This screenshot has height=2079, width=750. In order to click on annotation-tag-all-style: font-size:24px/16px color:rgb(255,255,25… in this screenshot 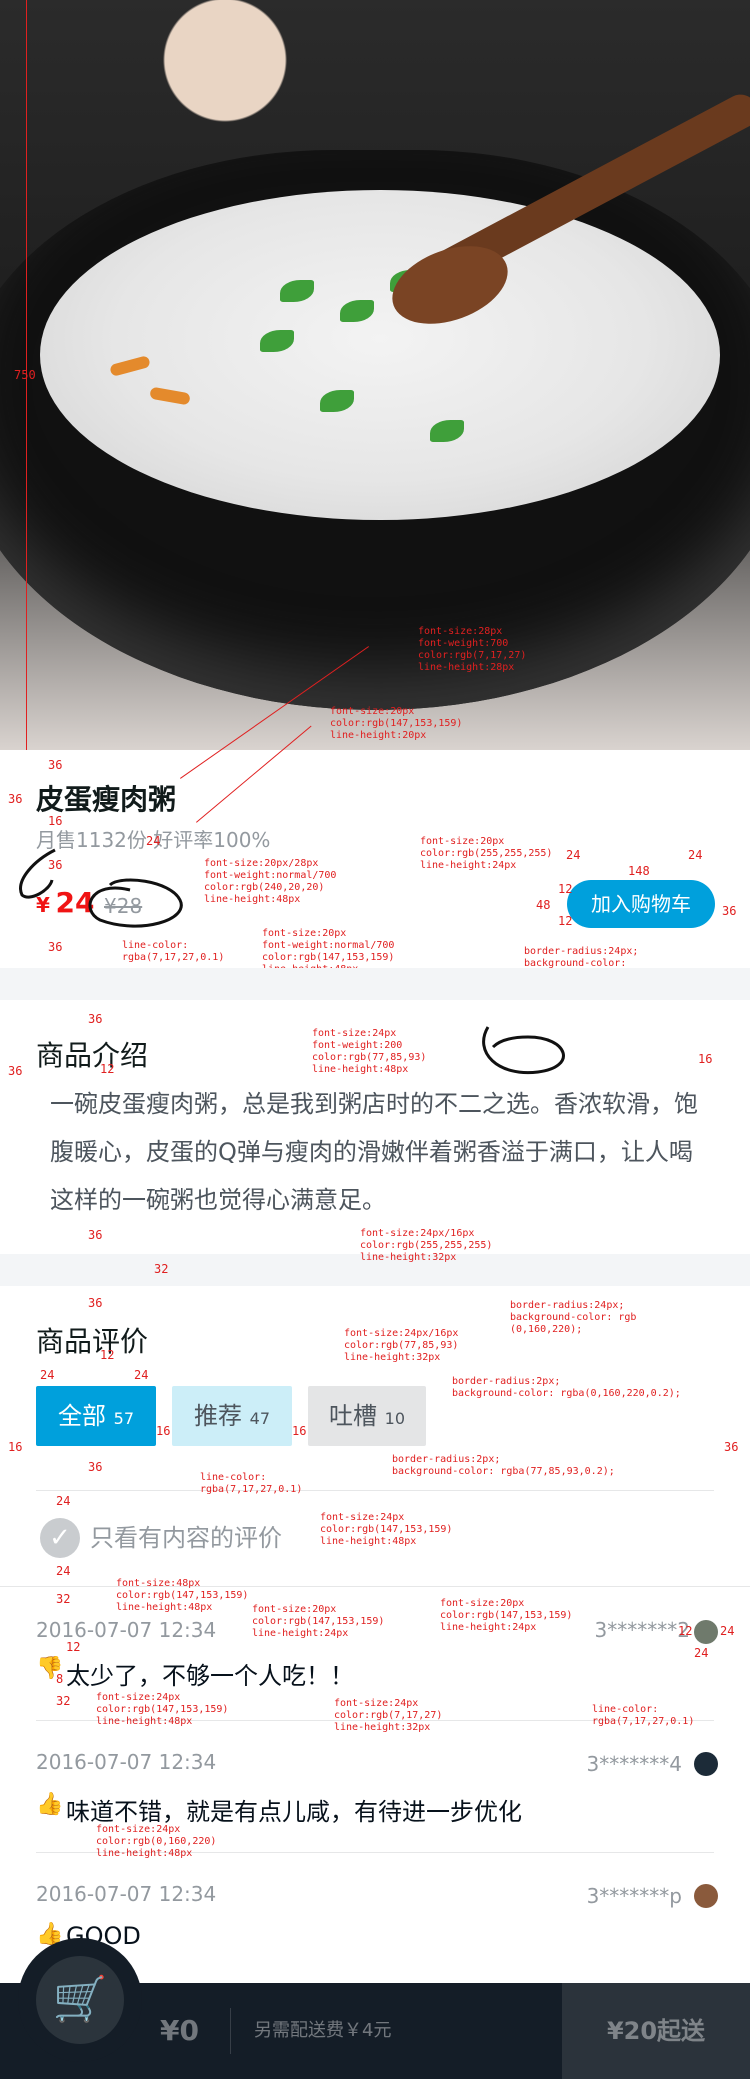, I will do `click(426, 1245)`.